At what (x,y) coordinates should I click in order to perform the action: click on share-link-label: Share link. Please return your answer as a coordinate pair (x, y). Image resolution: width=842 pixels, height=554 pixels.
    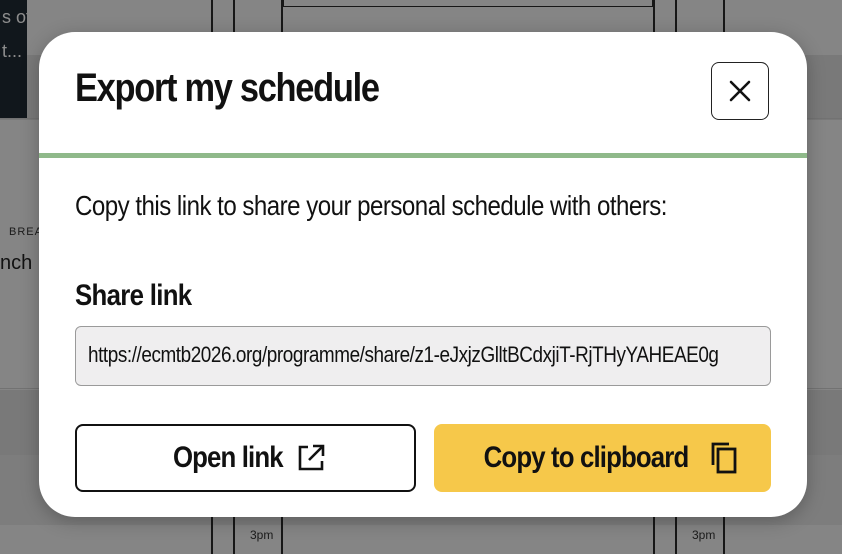
    Looking at the image, I should click on (133, 295).